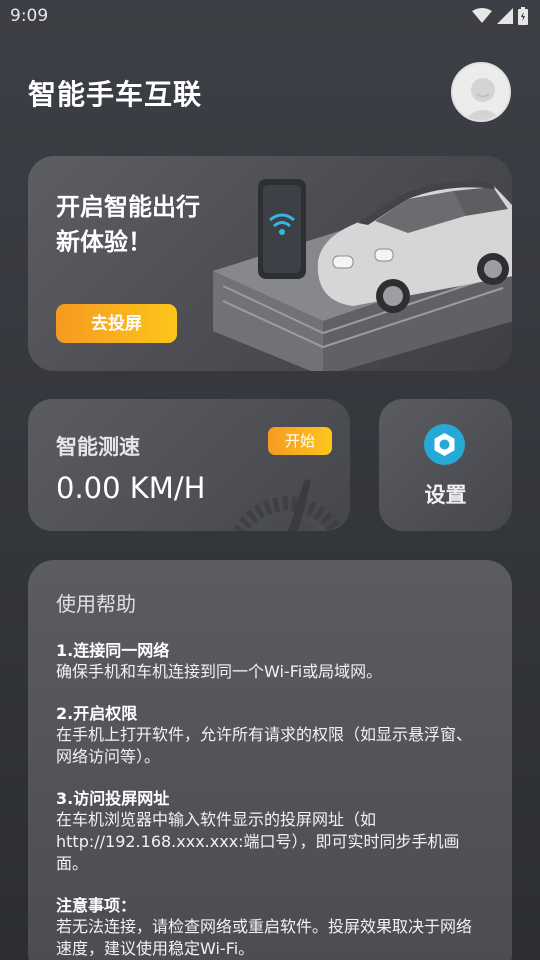 This screenshot has height=960, width=540. Describe the element at coordinates (97, 713) in the screenshot. I see `help-heading: 2.开启权限` at that location.